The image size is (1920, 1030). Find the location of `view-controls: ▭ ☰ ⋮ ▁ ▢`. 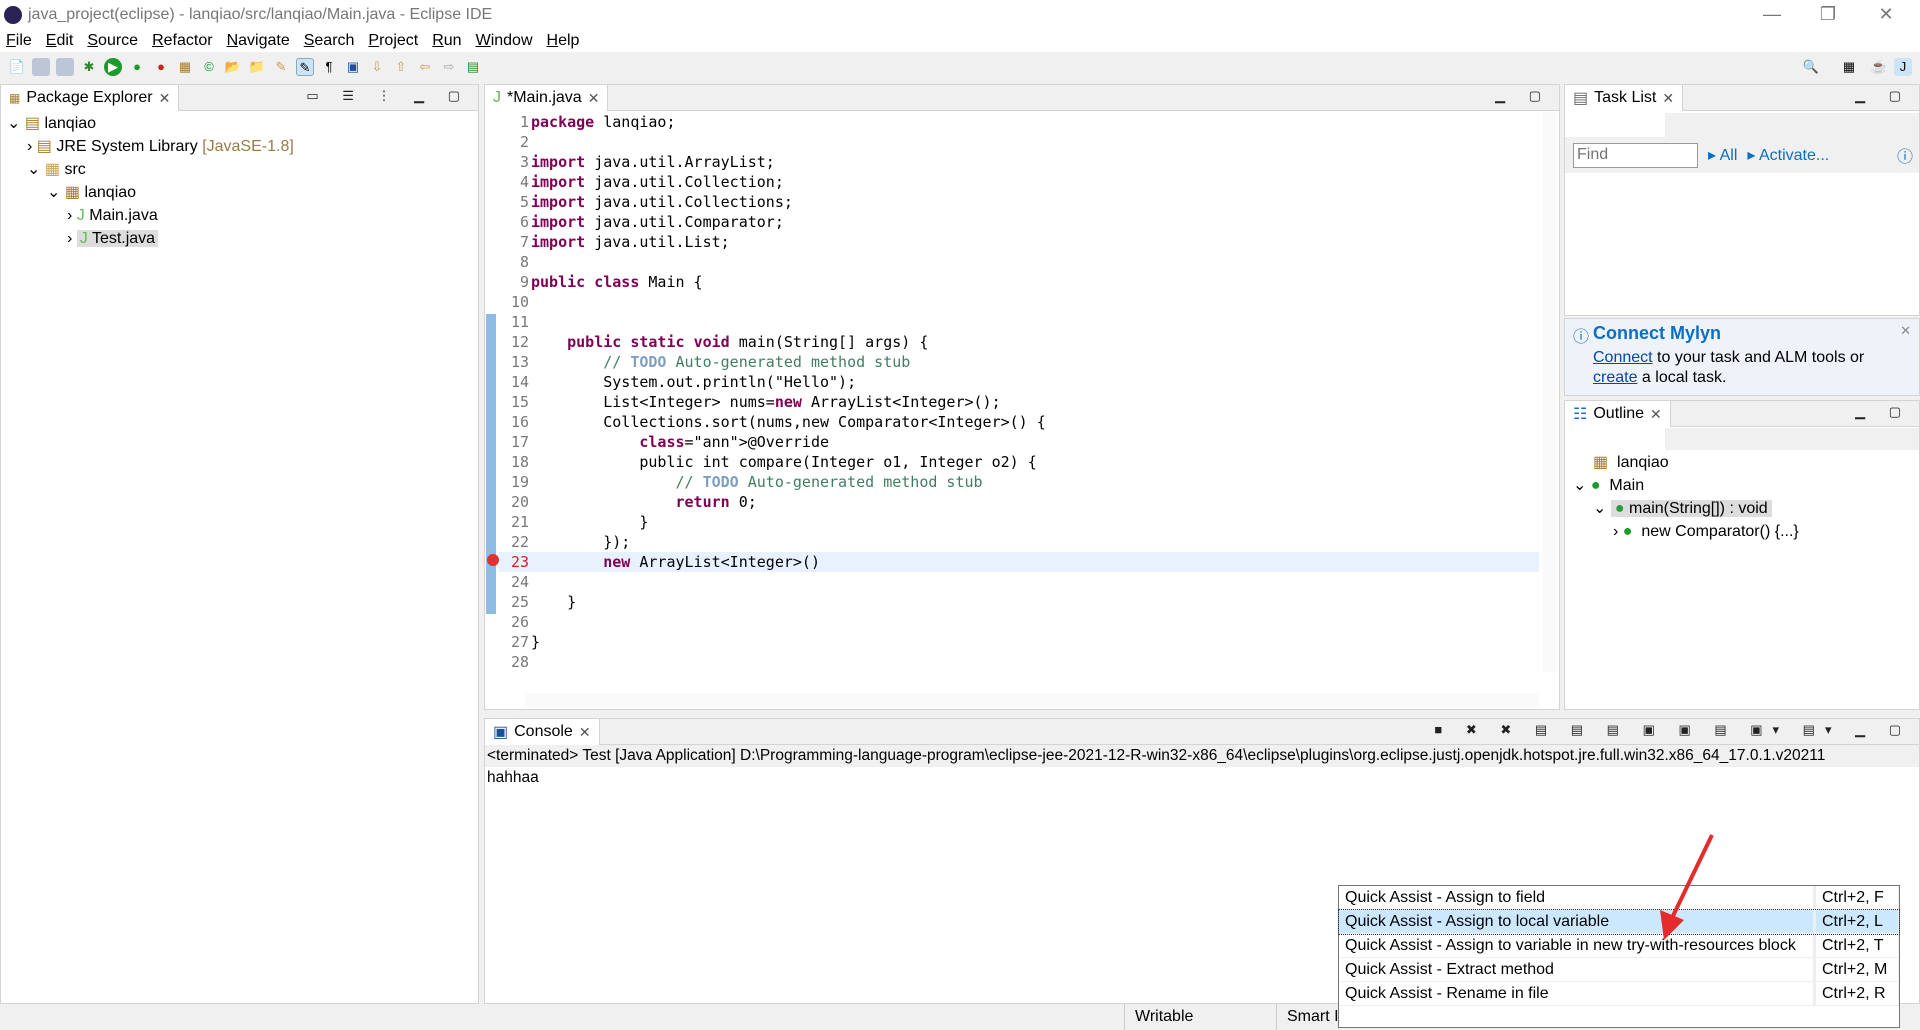

view-controls: ▭ ☰ ⋮ ▁ ▢ is located at coordinates (388, 96).